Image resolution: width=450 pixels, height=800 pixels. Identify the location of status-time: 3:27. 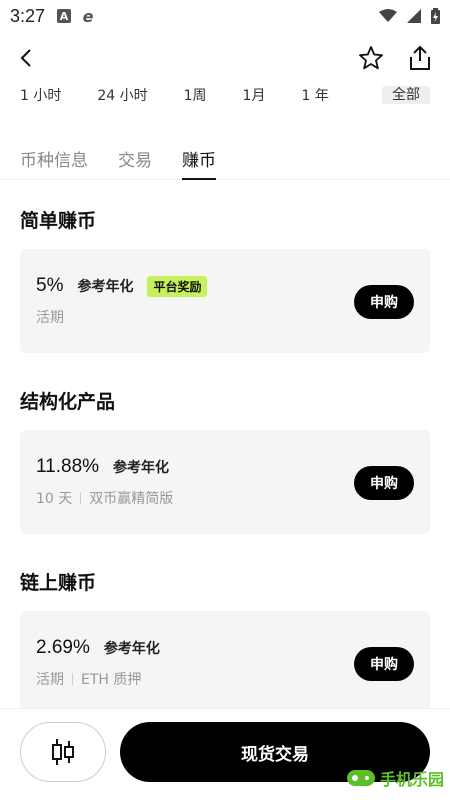
(28, 15).